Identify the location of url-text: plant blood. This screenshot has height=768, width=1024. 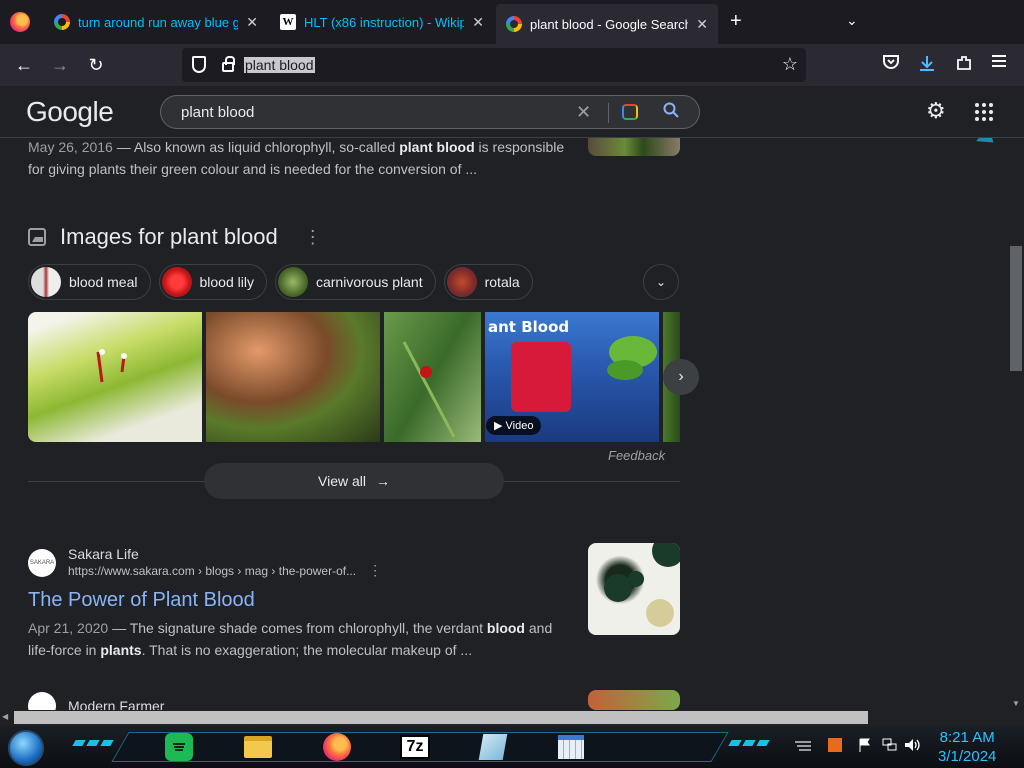
(279, 65).